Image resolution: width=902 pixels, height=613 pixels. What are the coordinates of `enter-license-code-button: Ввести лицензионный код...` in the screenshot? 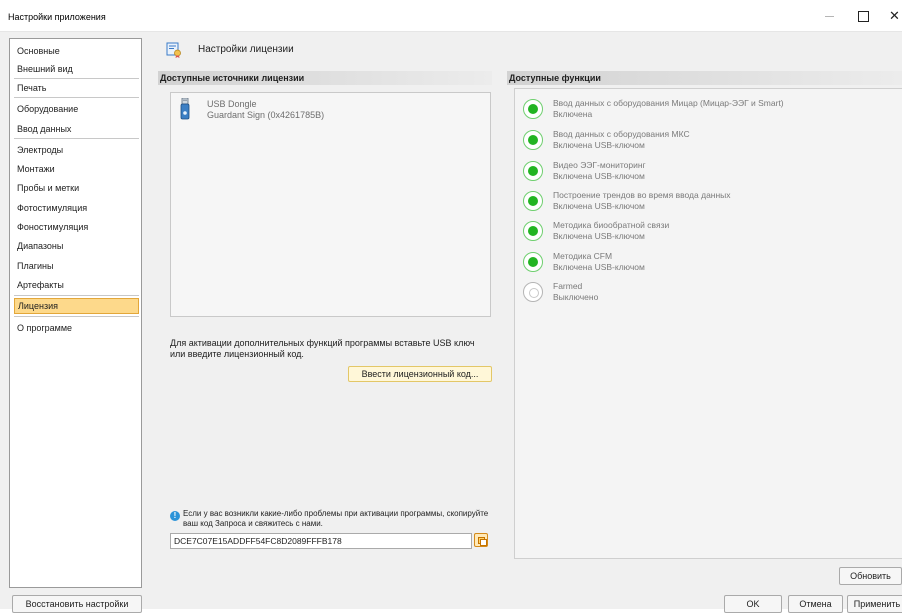 It's located at (420, 374).